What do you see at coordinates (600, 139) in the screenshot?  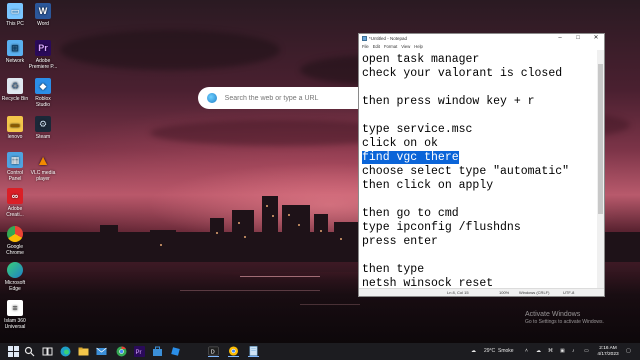 I see `scrollbar-thumb` at bounding box center [600, 139].